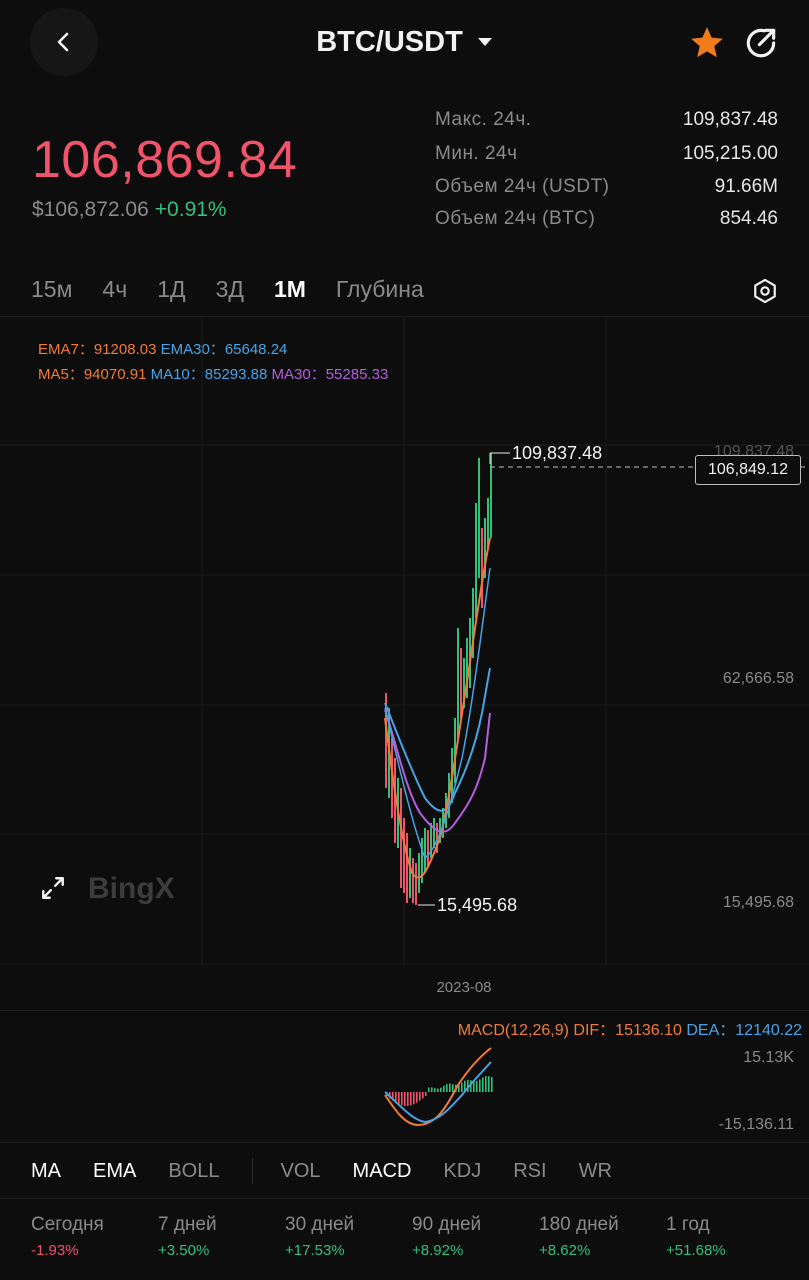  Describe the element at coordinates (513, 1030) in the screenshot. I see `macd-label: MACD(12,26,9)` at that location.